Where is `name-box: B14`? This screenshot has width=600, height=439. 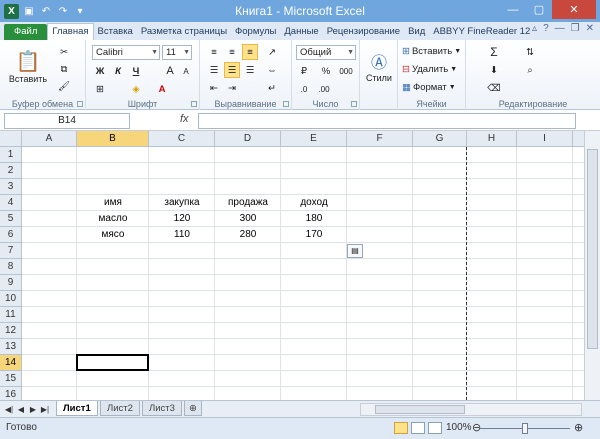 name-box: B14 is located at coordinates (67, 121).